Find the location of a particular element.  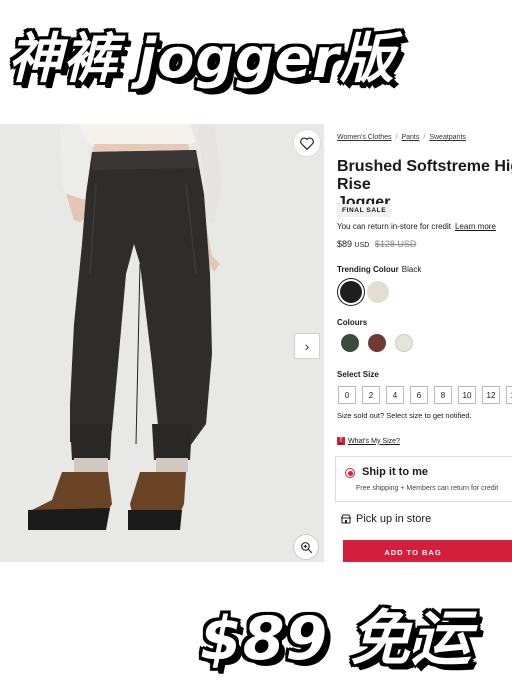

select-size-label: Select Size is located at coordinates (358, 374).